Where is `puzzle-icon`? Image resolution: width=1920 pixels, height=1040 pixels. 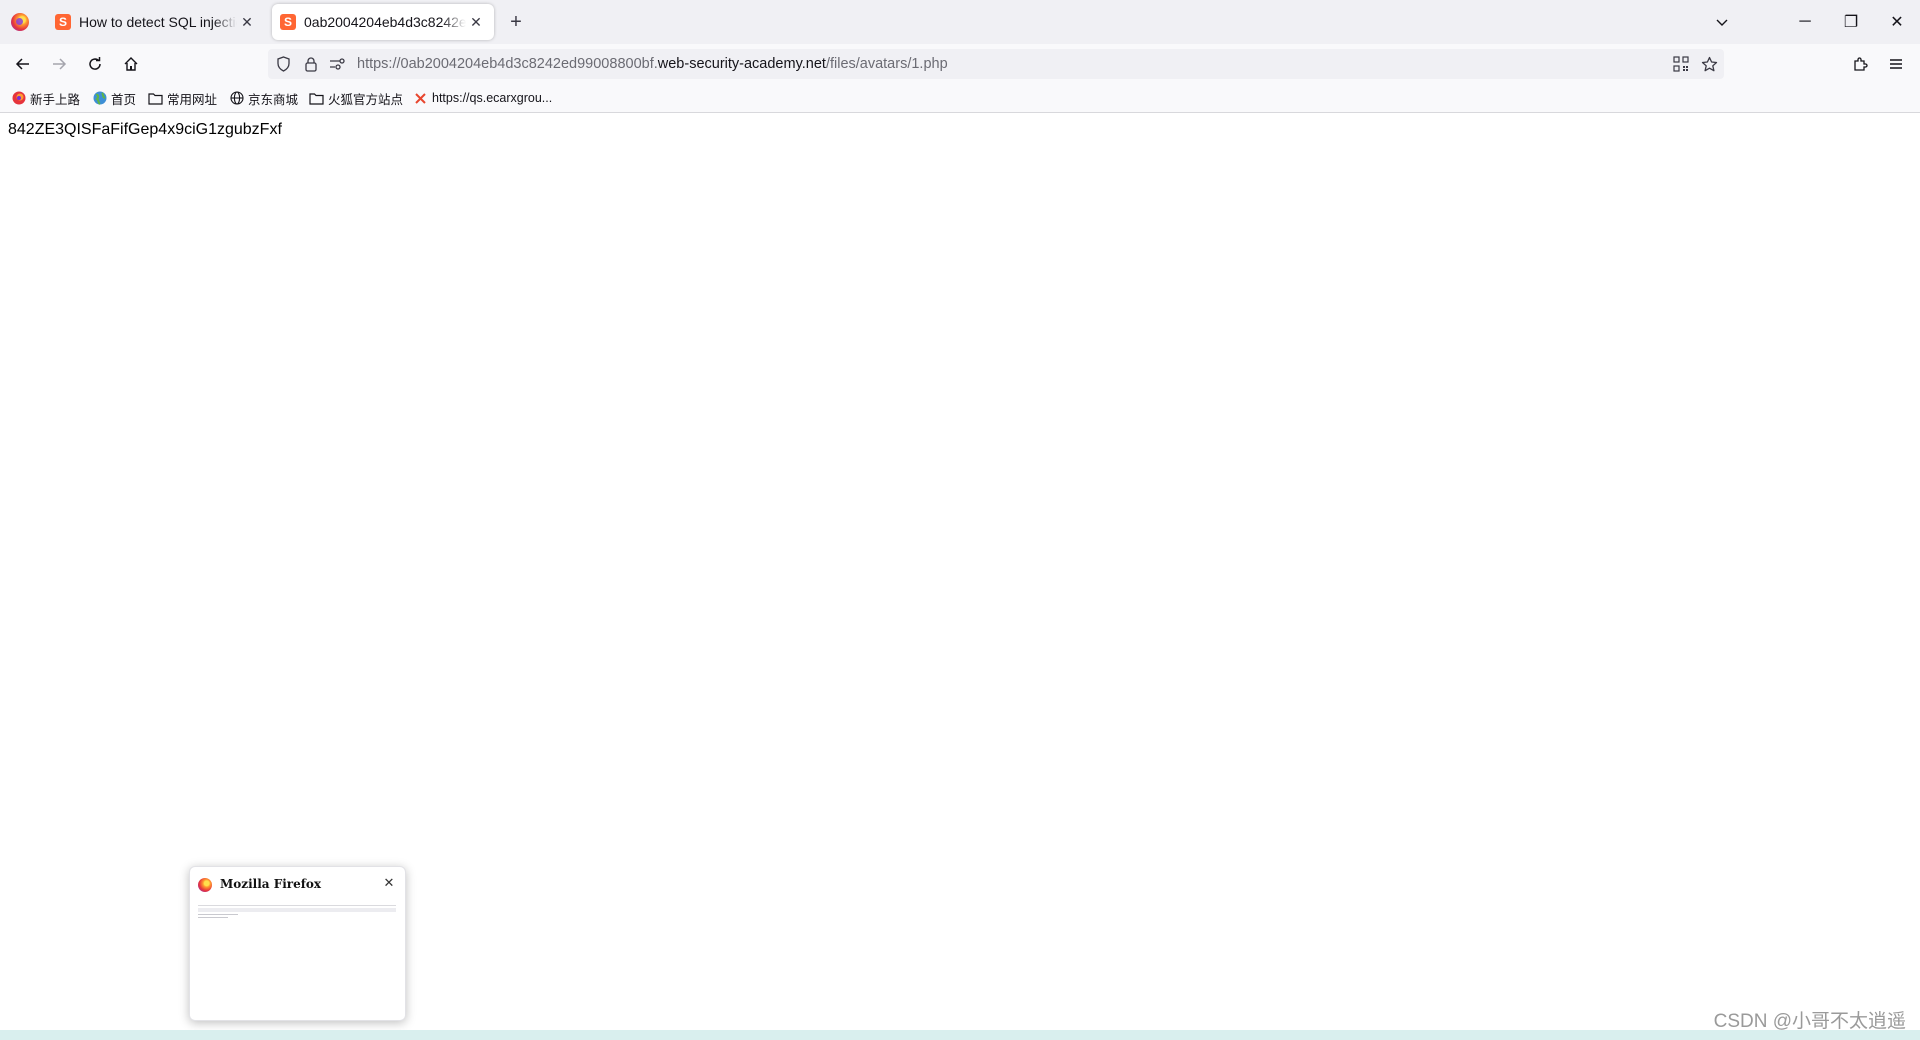
puzzle-icon is located at coordinates (1861, 64).